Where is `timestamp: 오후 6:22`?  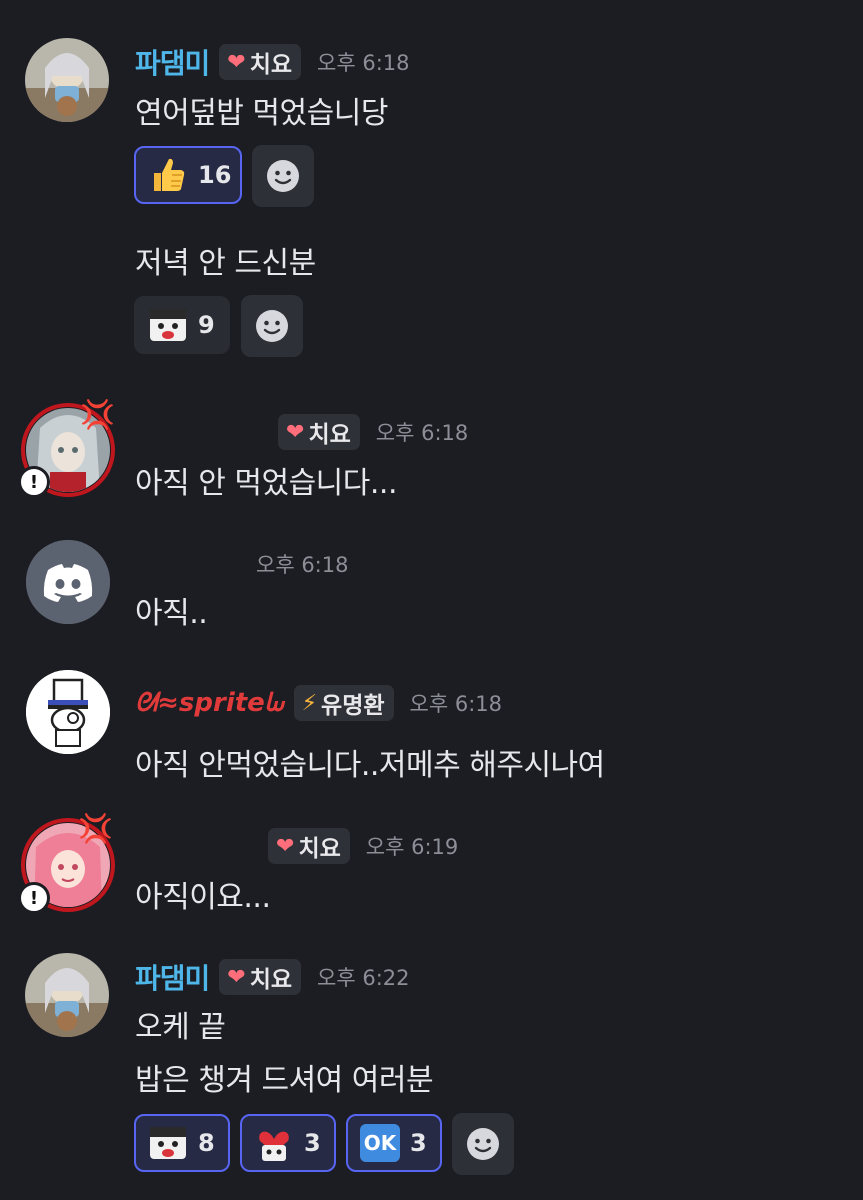 timestamp: 오후 6:22 is located at coordinates (363, 978).